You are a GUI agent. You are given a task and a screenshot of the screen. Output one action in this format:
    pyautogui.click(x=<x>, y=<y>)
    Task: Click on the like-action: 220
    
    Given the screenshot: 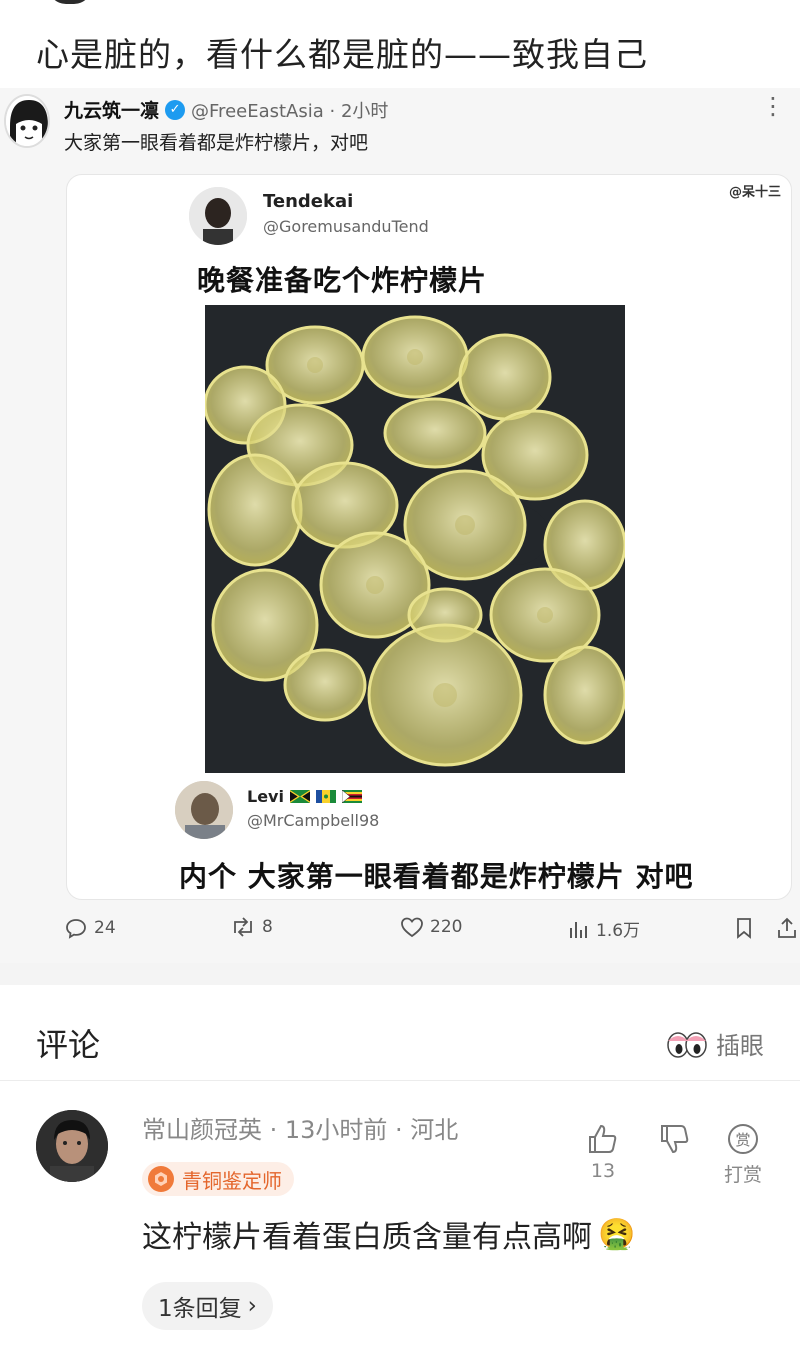 What is the action you would take?
    pyautogui.click(x=431, y=927)
    